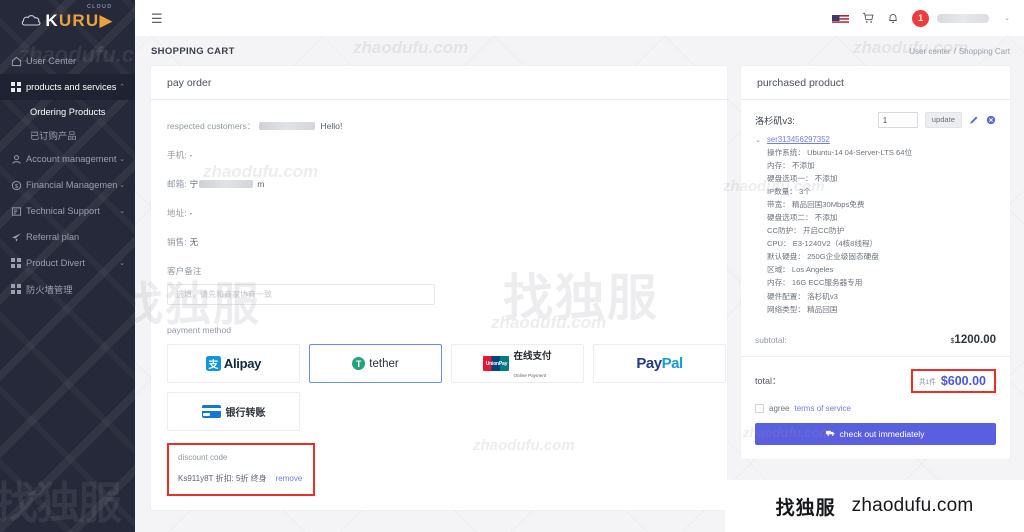  Describe the element at coordinates (841, 18) in the screenshot. I see `us-flag-icon` at that location.